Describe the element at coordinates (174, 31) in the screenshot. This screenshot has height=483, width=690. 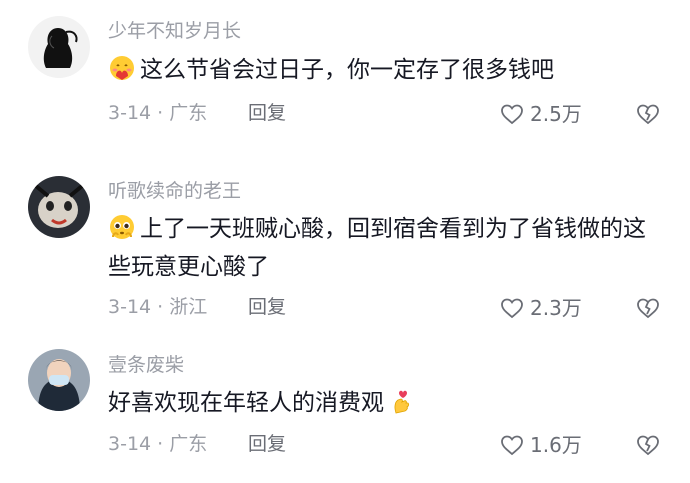
I see `comment-username: 少年不知岁月长` at that location.